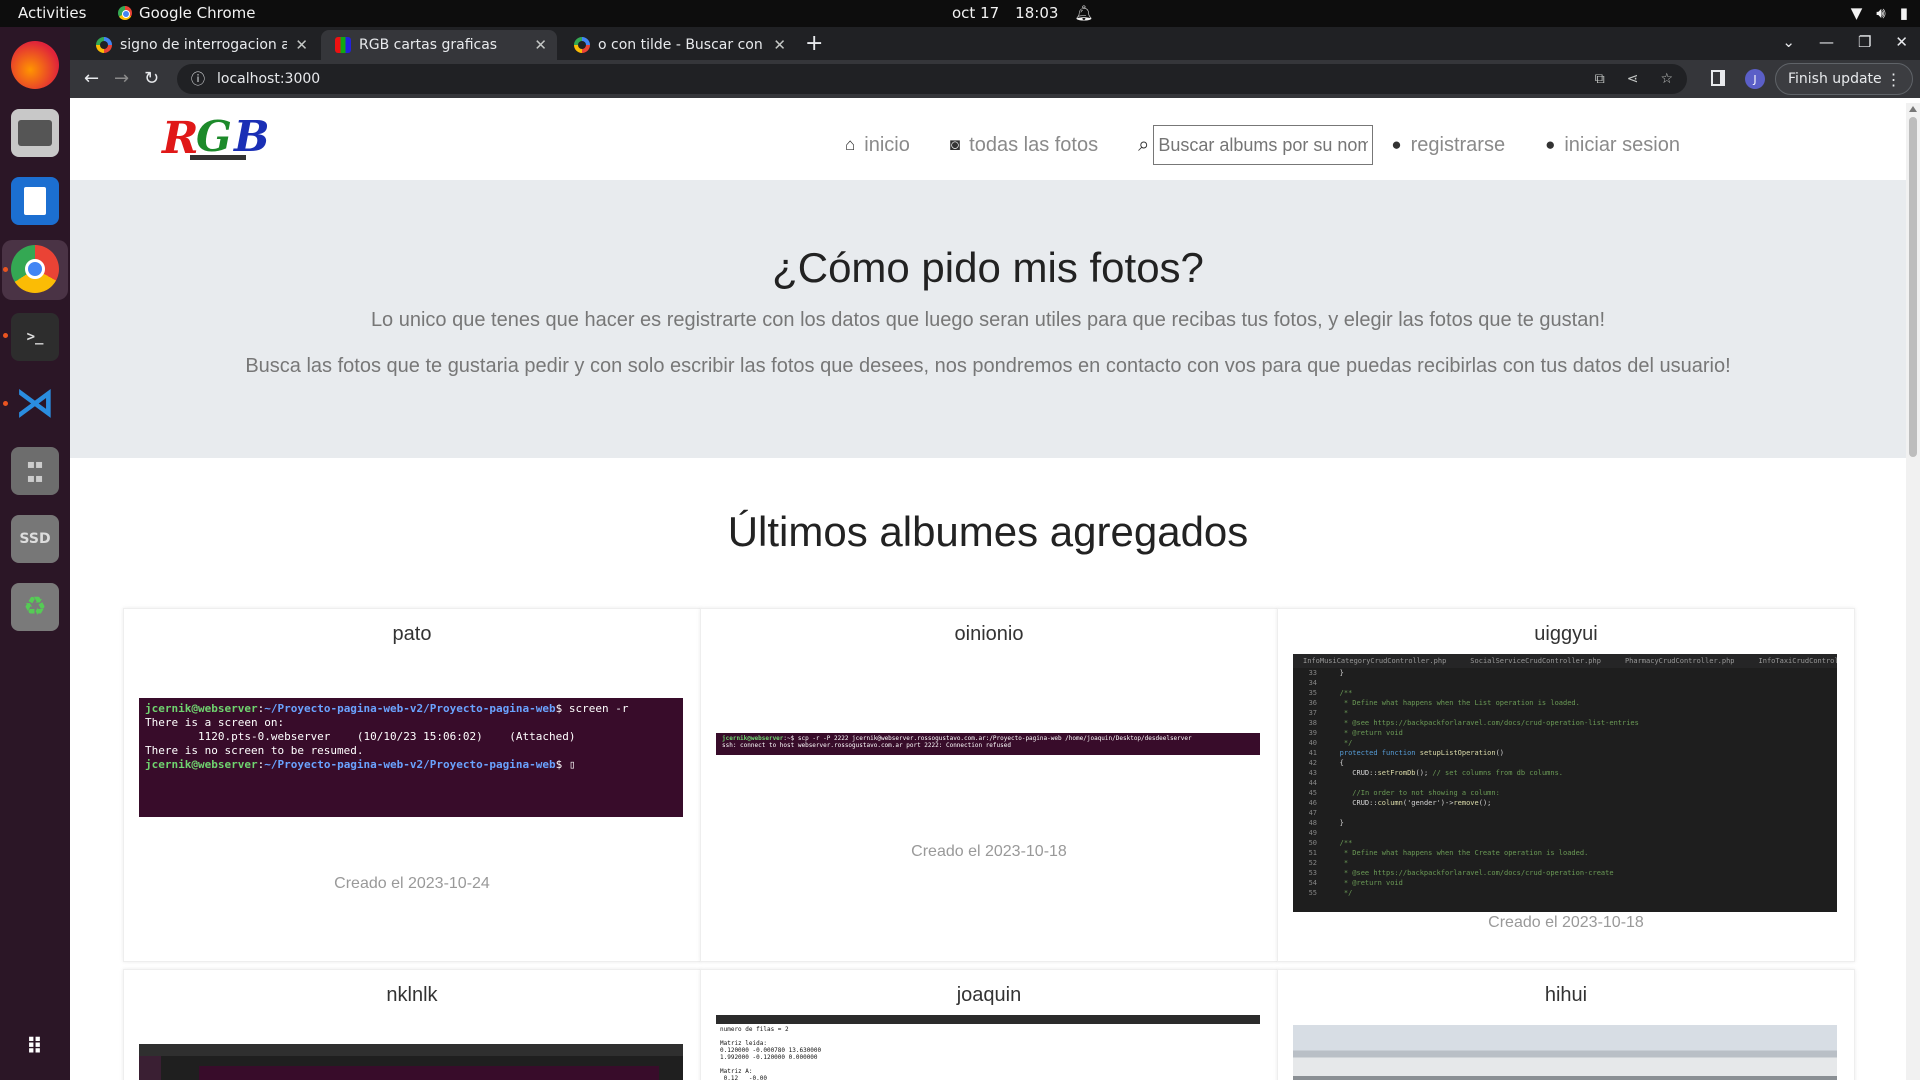 This screenshot has height=1080, width=1920. Describe the element at coordinates (1913, 109) in the screenshot. I see `scroll-up-icon` at that location.